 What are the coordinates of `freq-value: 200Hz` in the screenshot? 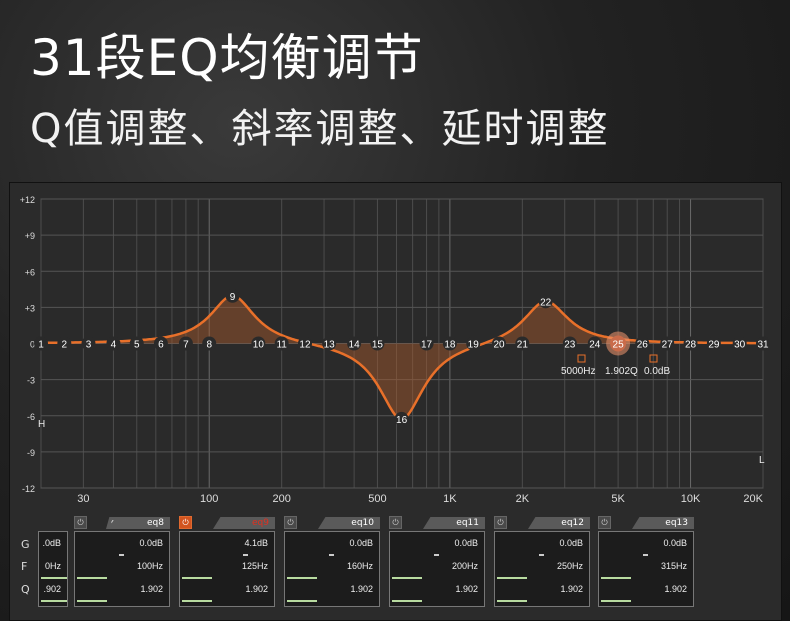 It's located at (465, 566).